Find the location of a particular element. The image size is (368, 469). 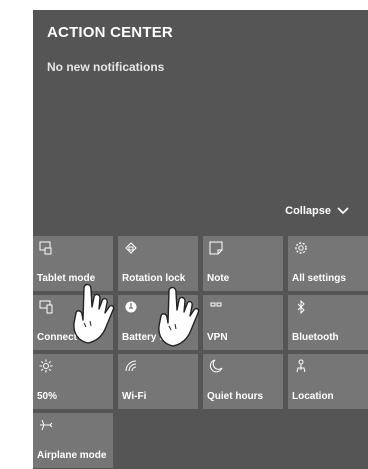

tile-label: Bluetooth is located at coordinates (315, 337).